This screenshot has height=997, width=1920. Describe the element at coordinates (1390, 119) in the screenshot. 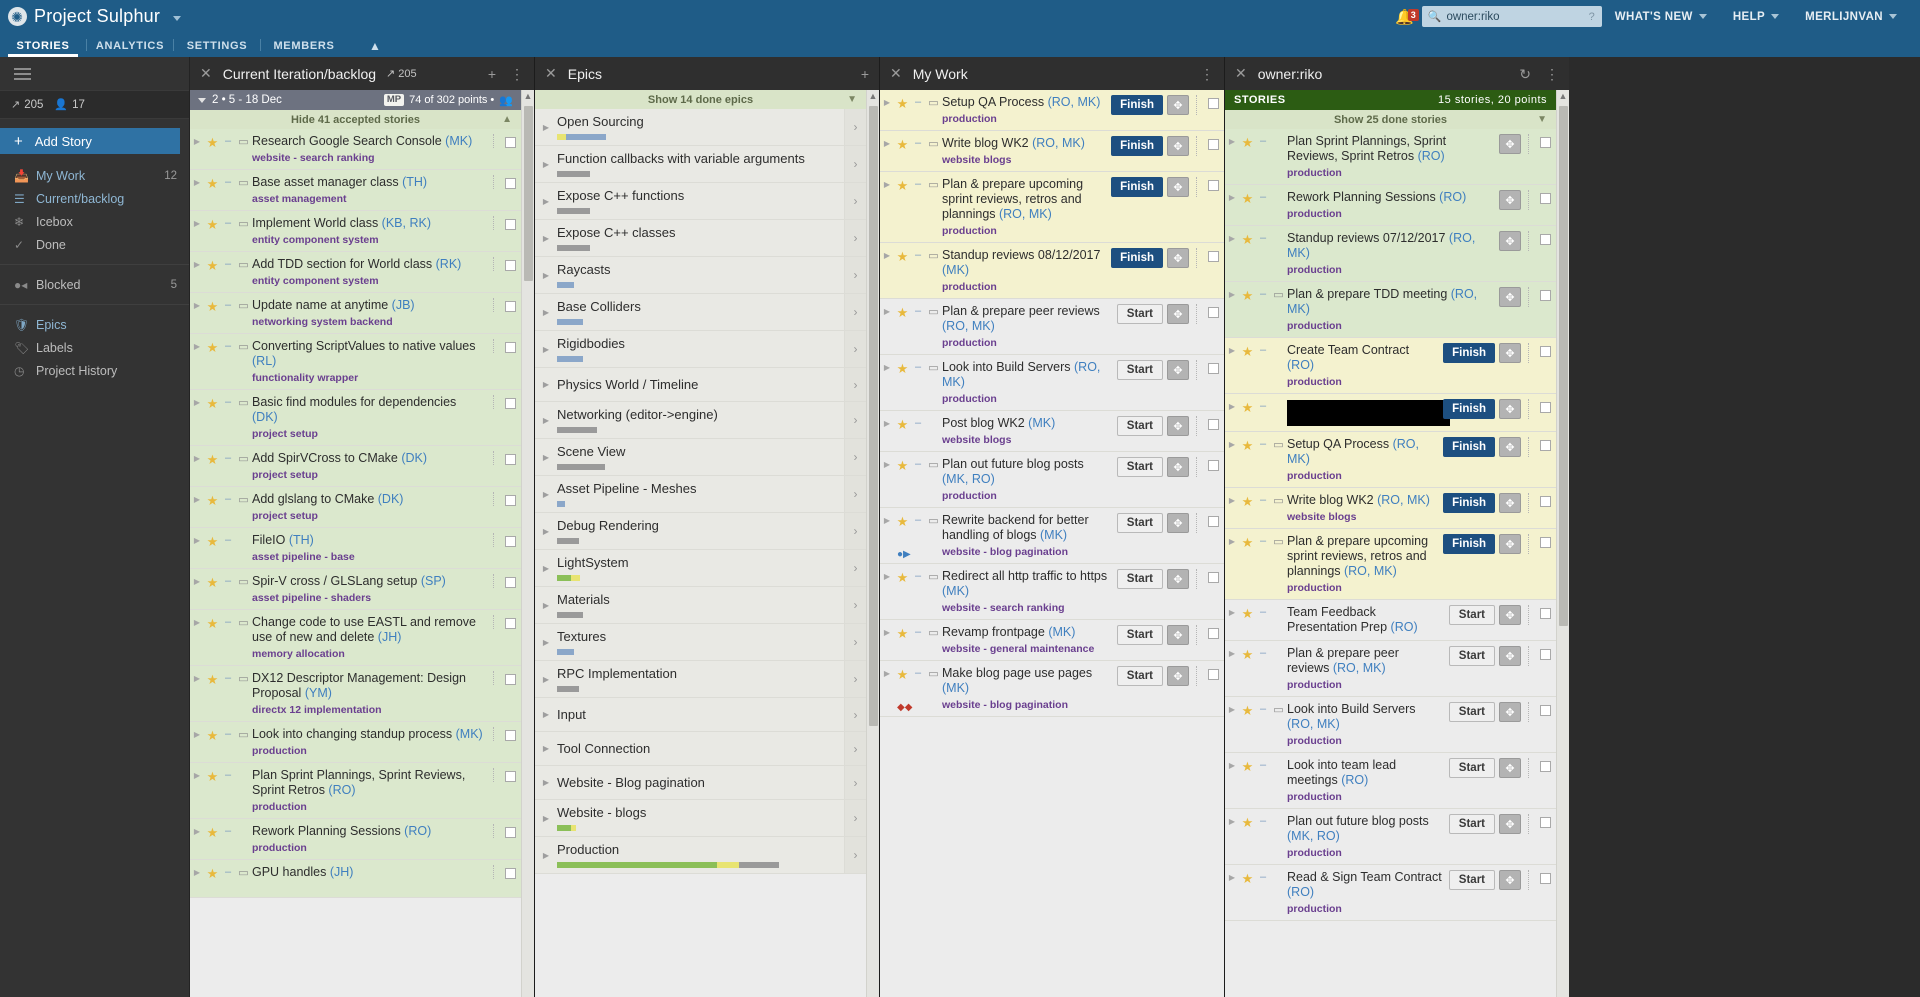

I see `toggle-done-stories: Show 25 done stories ▼` at that location.